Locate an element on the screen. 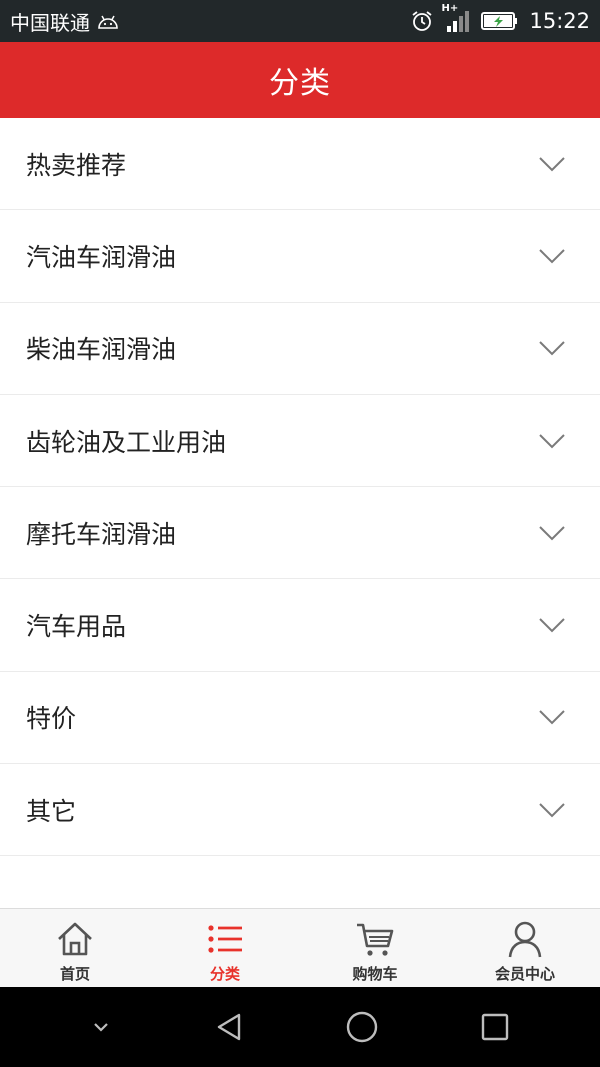  list-icon is located at coordinates (225, 939).